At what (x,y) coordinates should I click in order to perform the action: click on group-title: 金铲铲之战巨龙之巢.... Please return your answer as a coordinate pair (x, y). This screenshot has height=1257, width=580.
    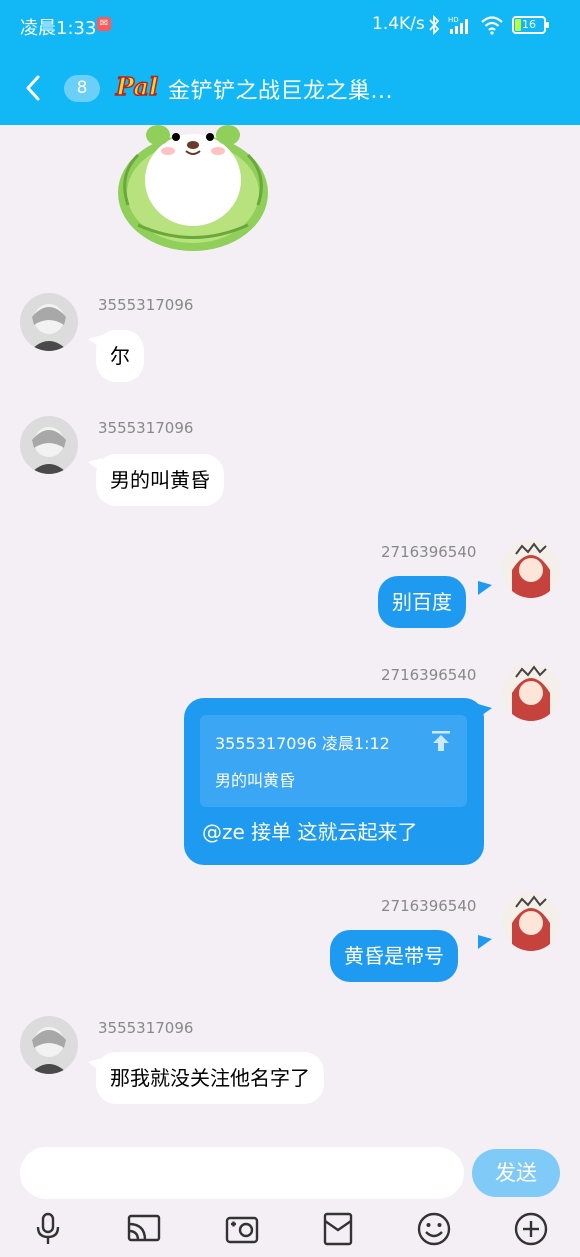
    Looking at the image, I should click on (280, 89).